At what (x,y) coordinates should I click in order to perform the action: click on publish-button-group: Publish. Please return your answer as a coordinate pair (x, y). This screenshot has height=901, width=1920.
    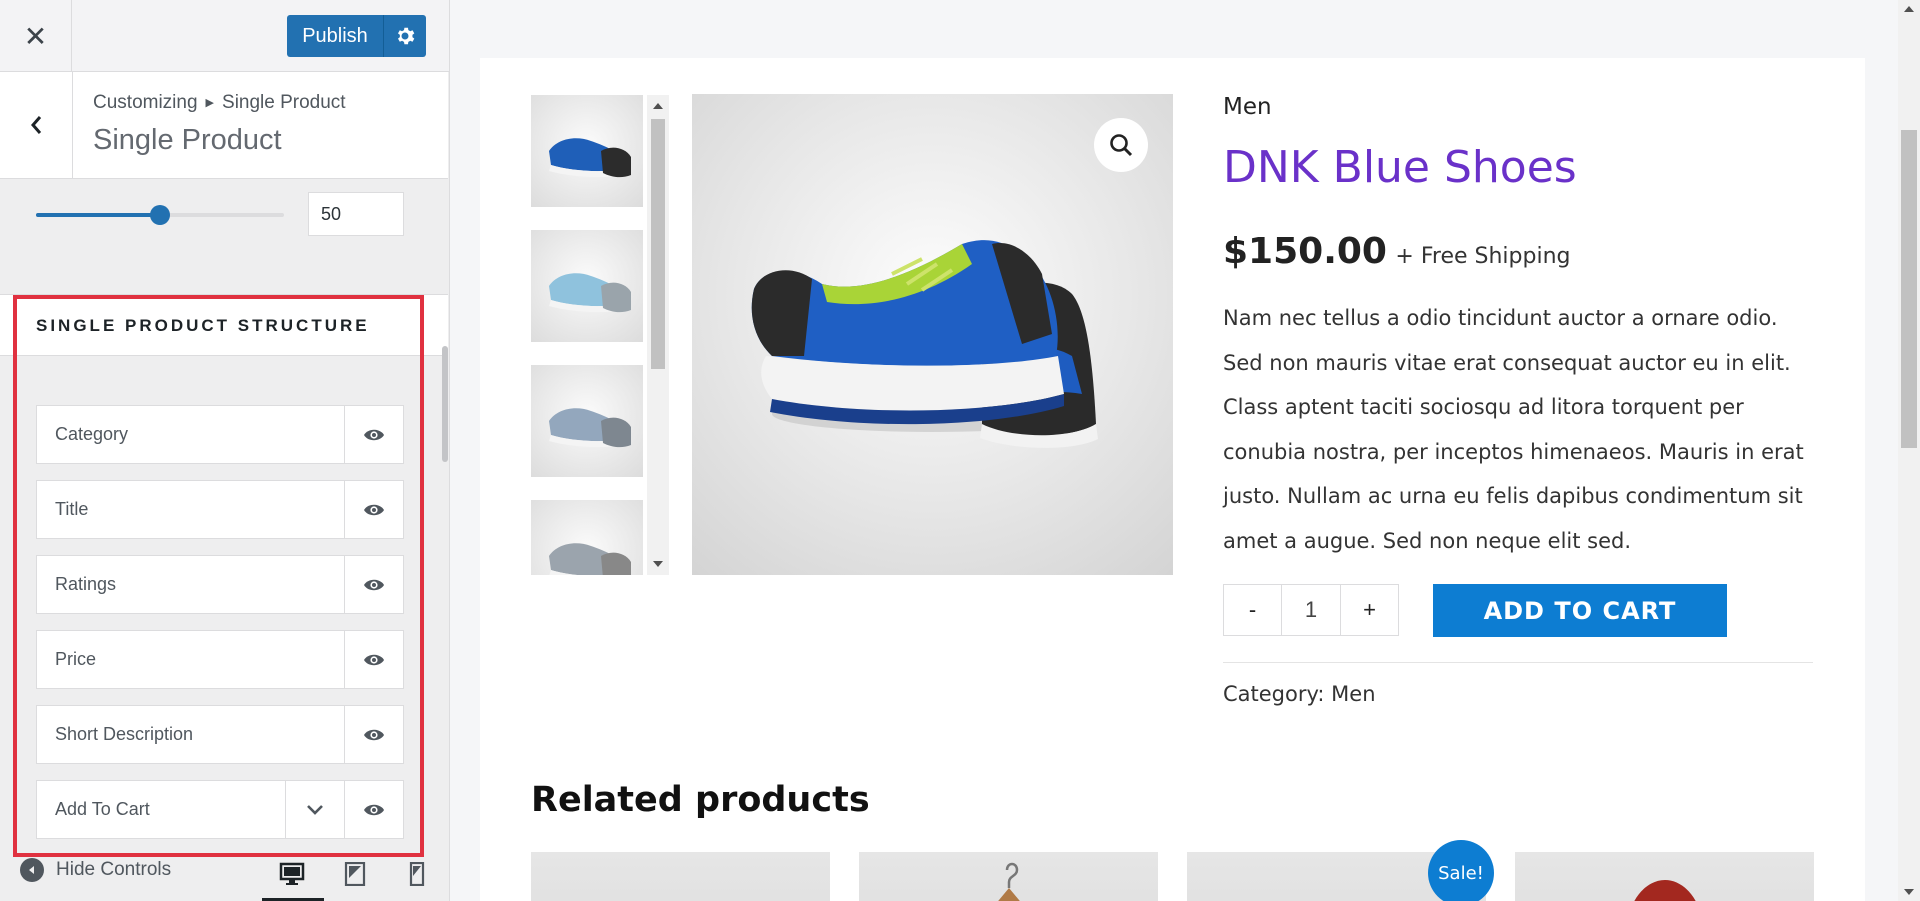
    Looking at the image, I should click on (356, 36).